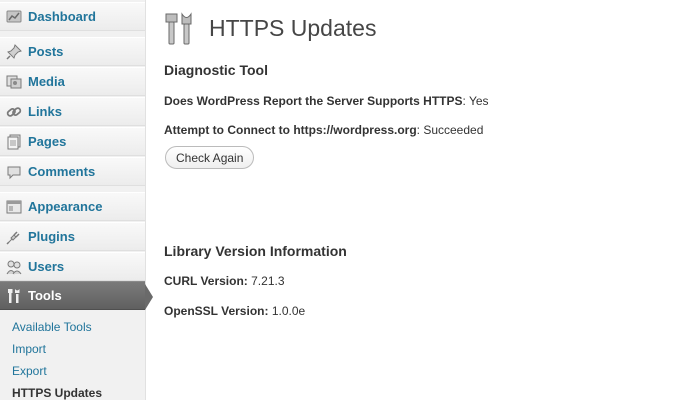 This screenshot has height=400, width=680. I want to click on sidebar-item-label: Links, so click(45, 111).